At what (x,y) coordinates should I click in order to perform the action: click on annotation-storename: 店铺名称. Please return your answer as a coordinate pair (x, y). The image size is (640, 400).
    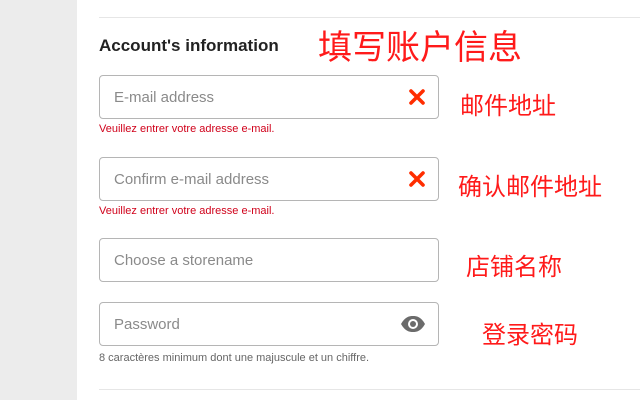
    Looking at the image, I should click on (514, 267).